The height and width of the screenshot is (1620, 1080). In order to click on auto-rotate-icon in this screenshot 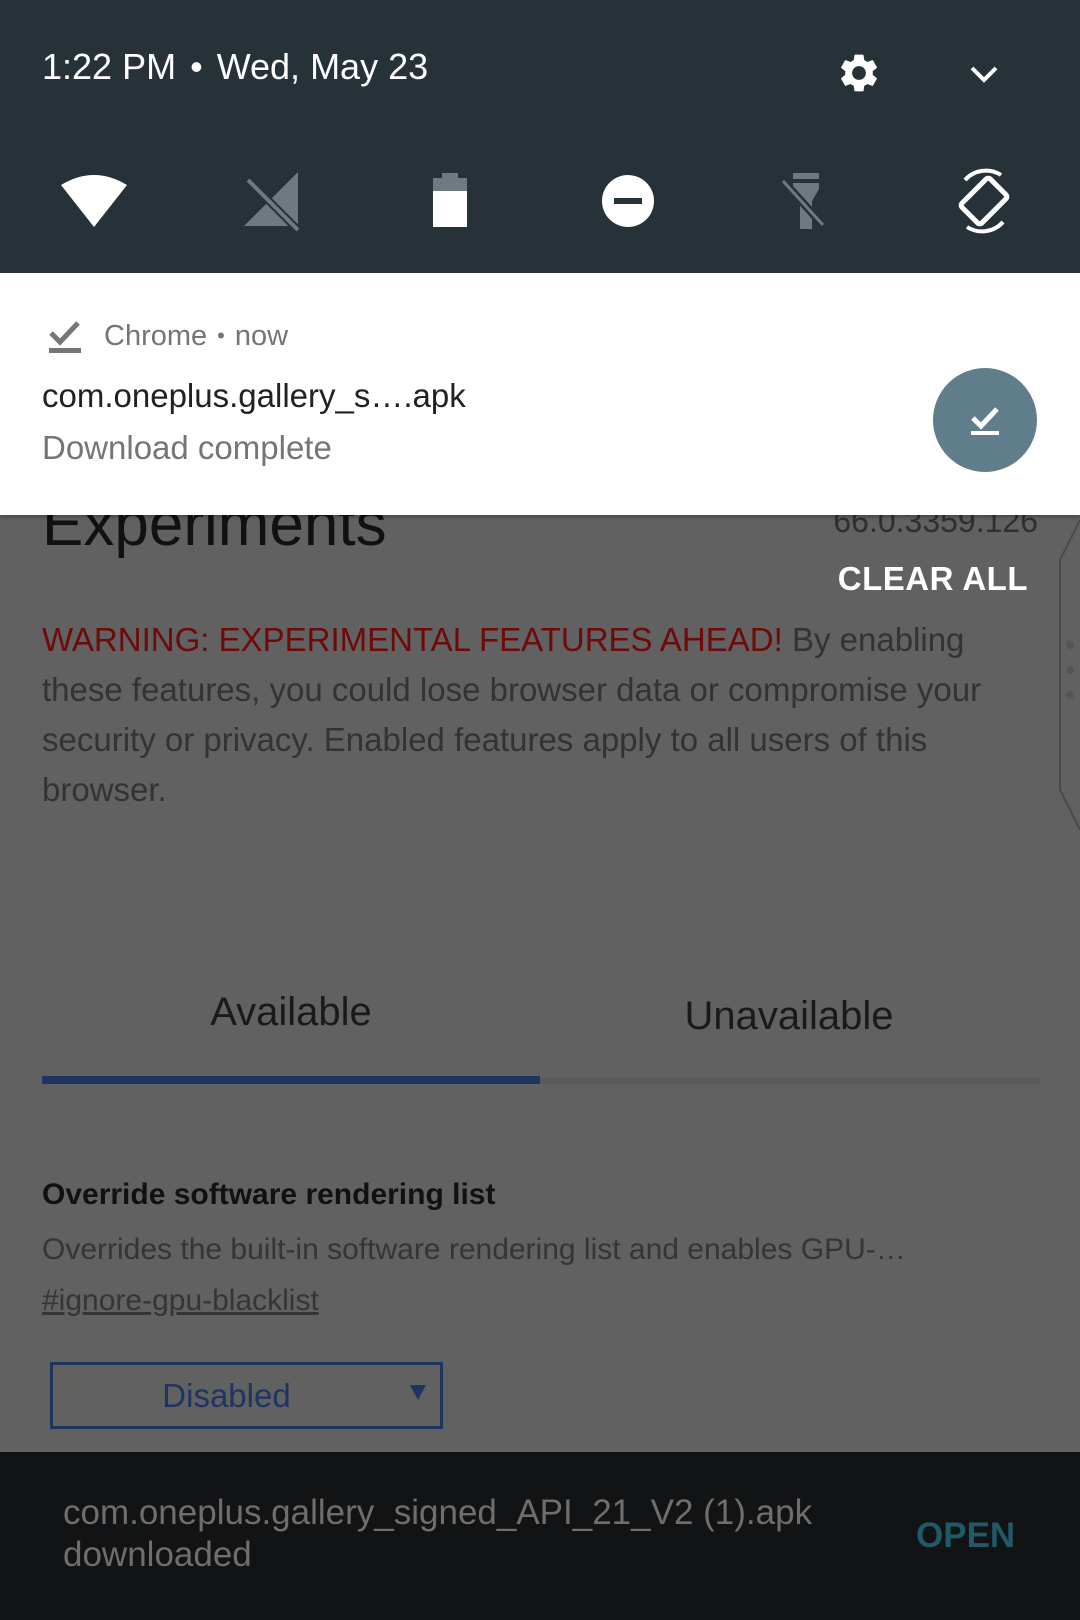, I will do `click(984, 201)`.